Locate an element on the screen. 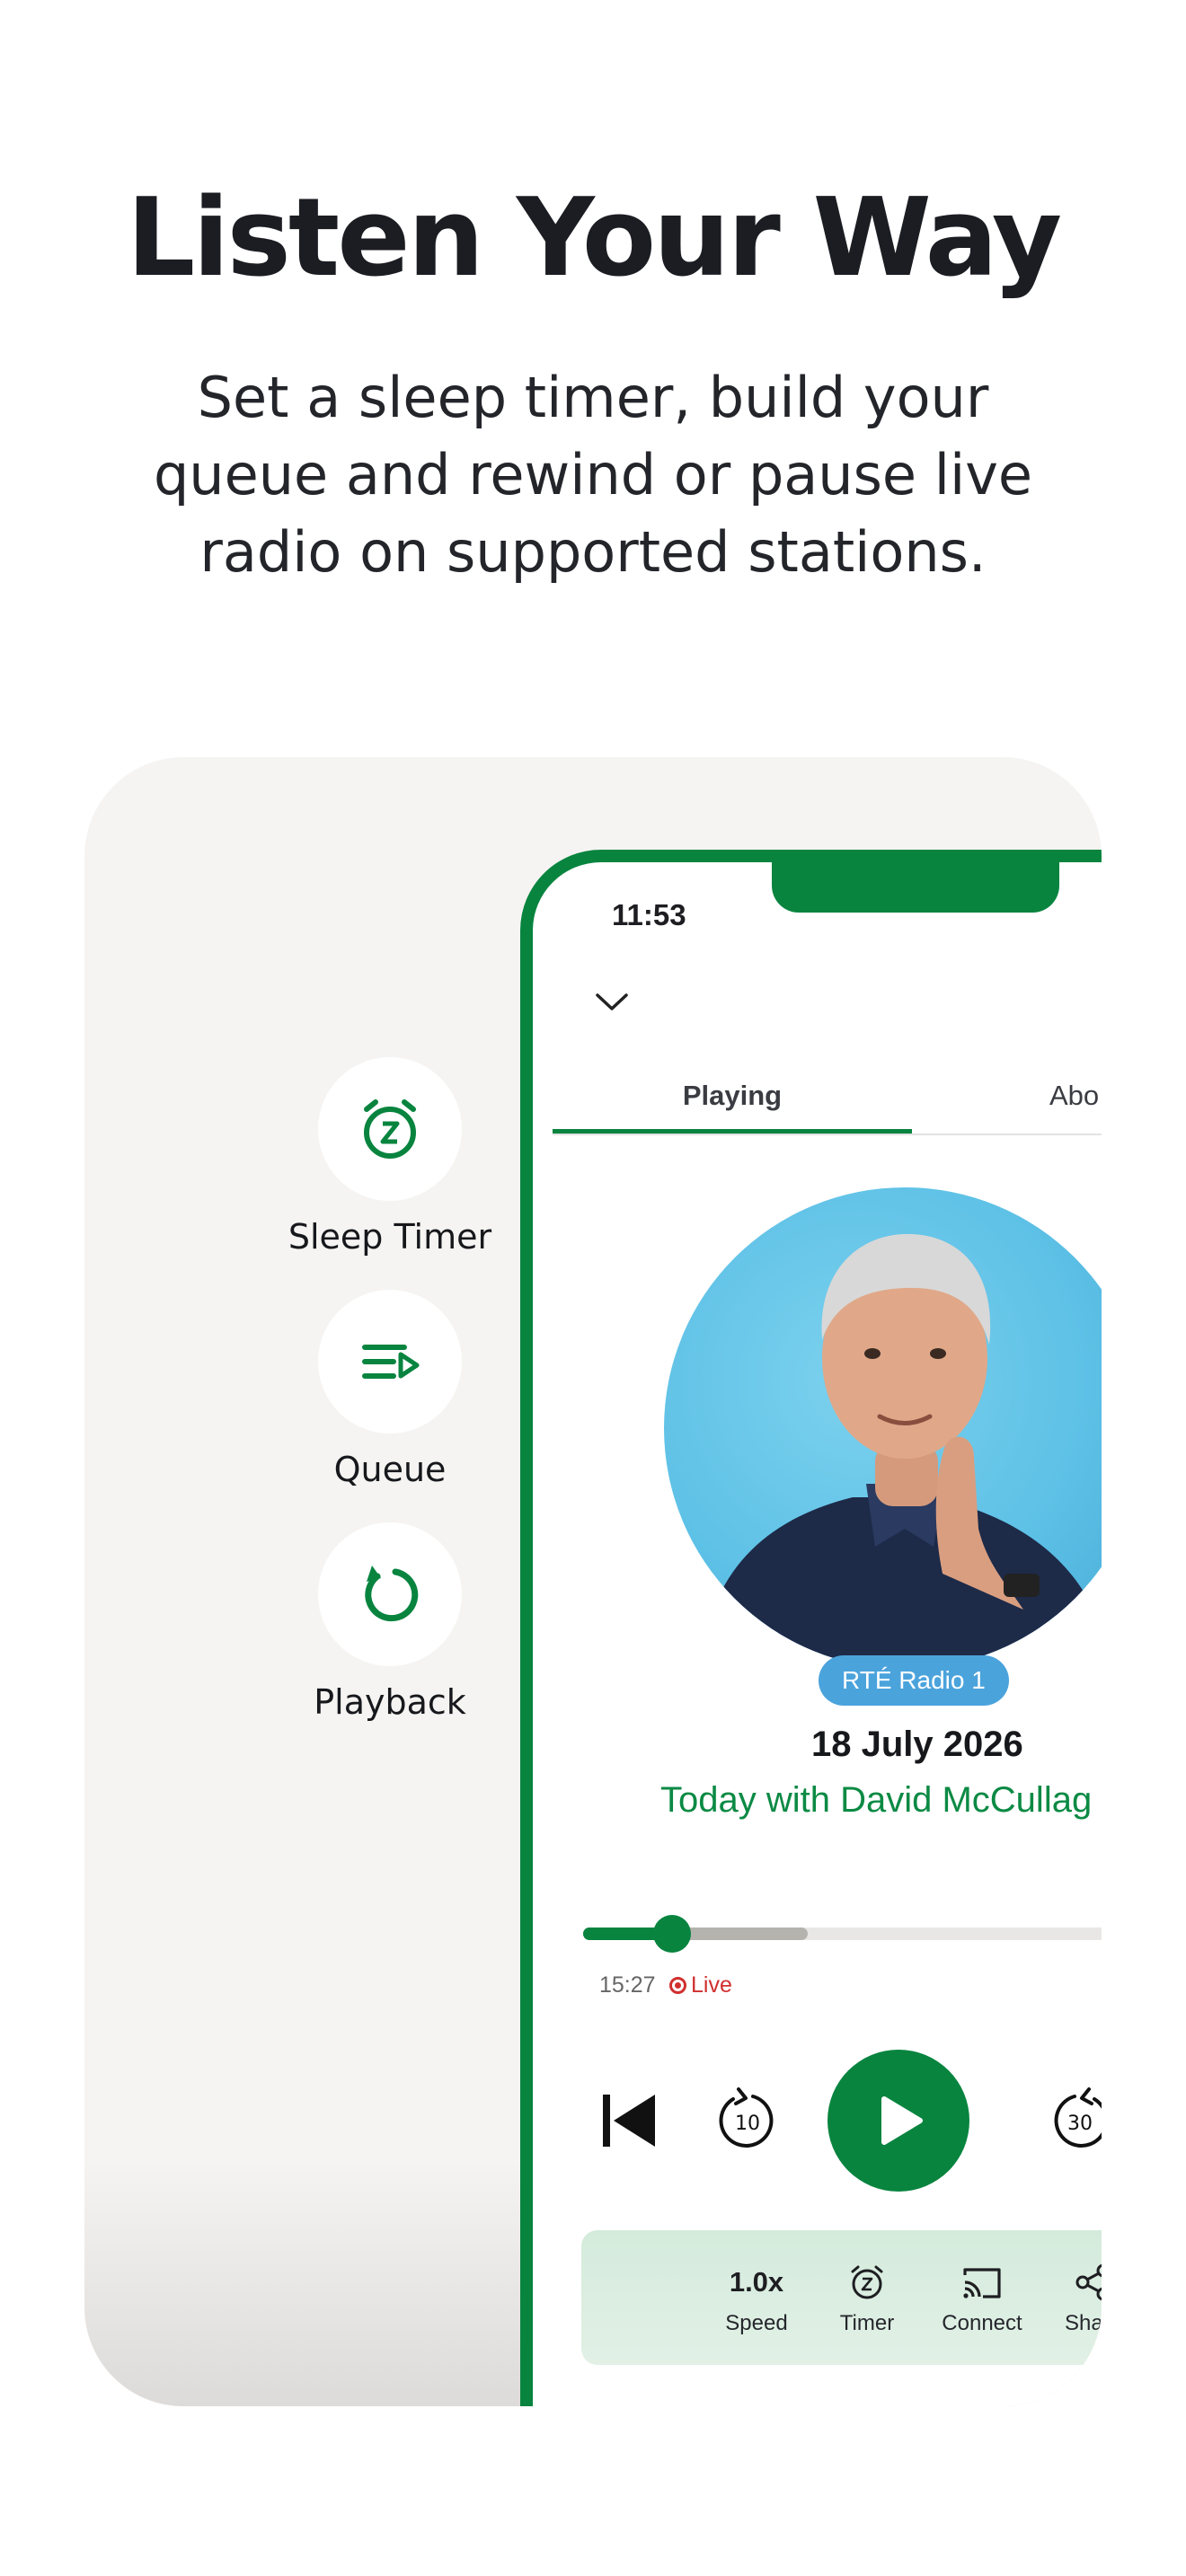 This screenshot has height=2576, width=1186. skip-previous-icon is located at coordinates (628, 2120).